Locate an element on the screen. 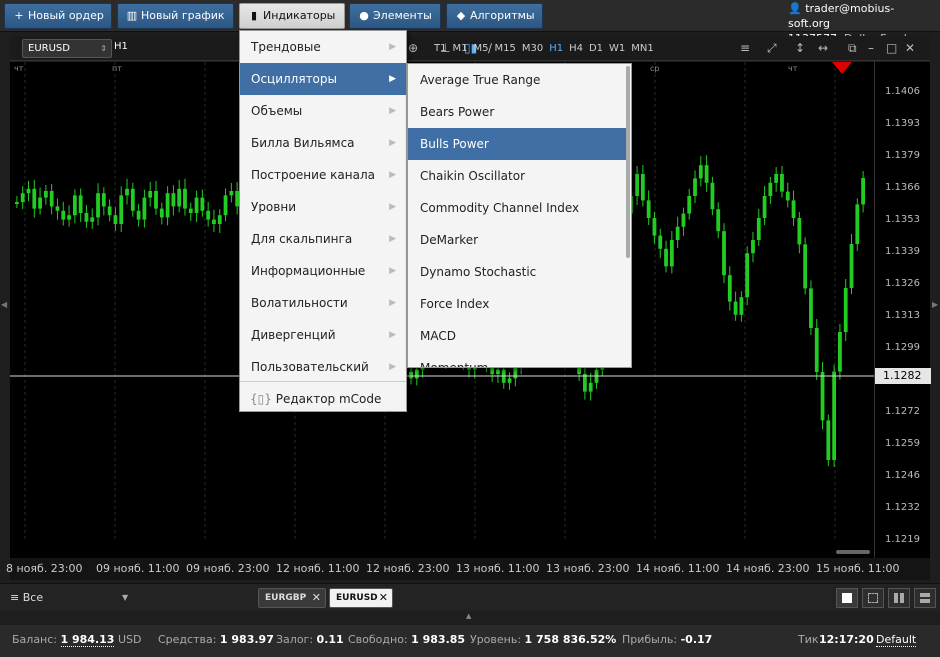  timeframe-h4: H4 is located at coordinates (576, 48).